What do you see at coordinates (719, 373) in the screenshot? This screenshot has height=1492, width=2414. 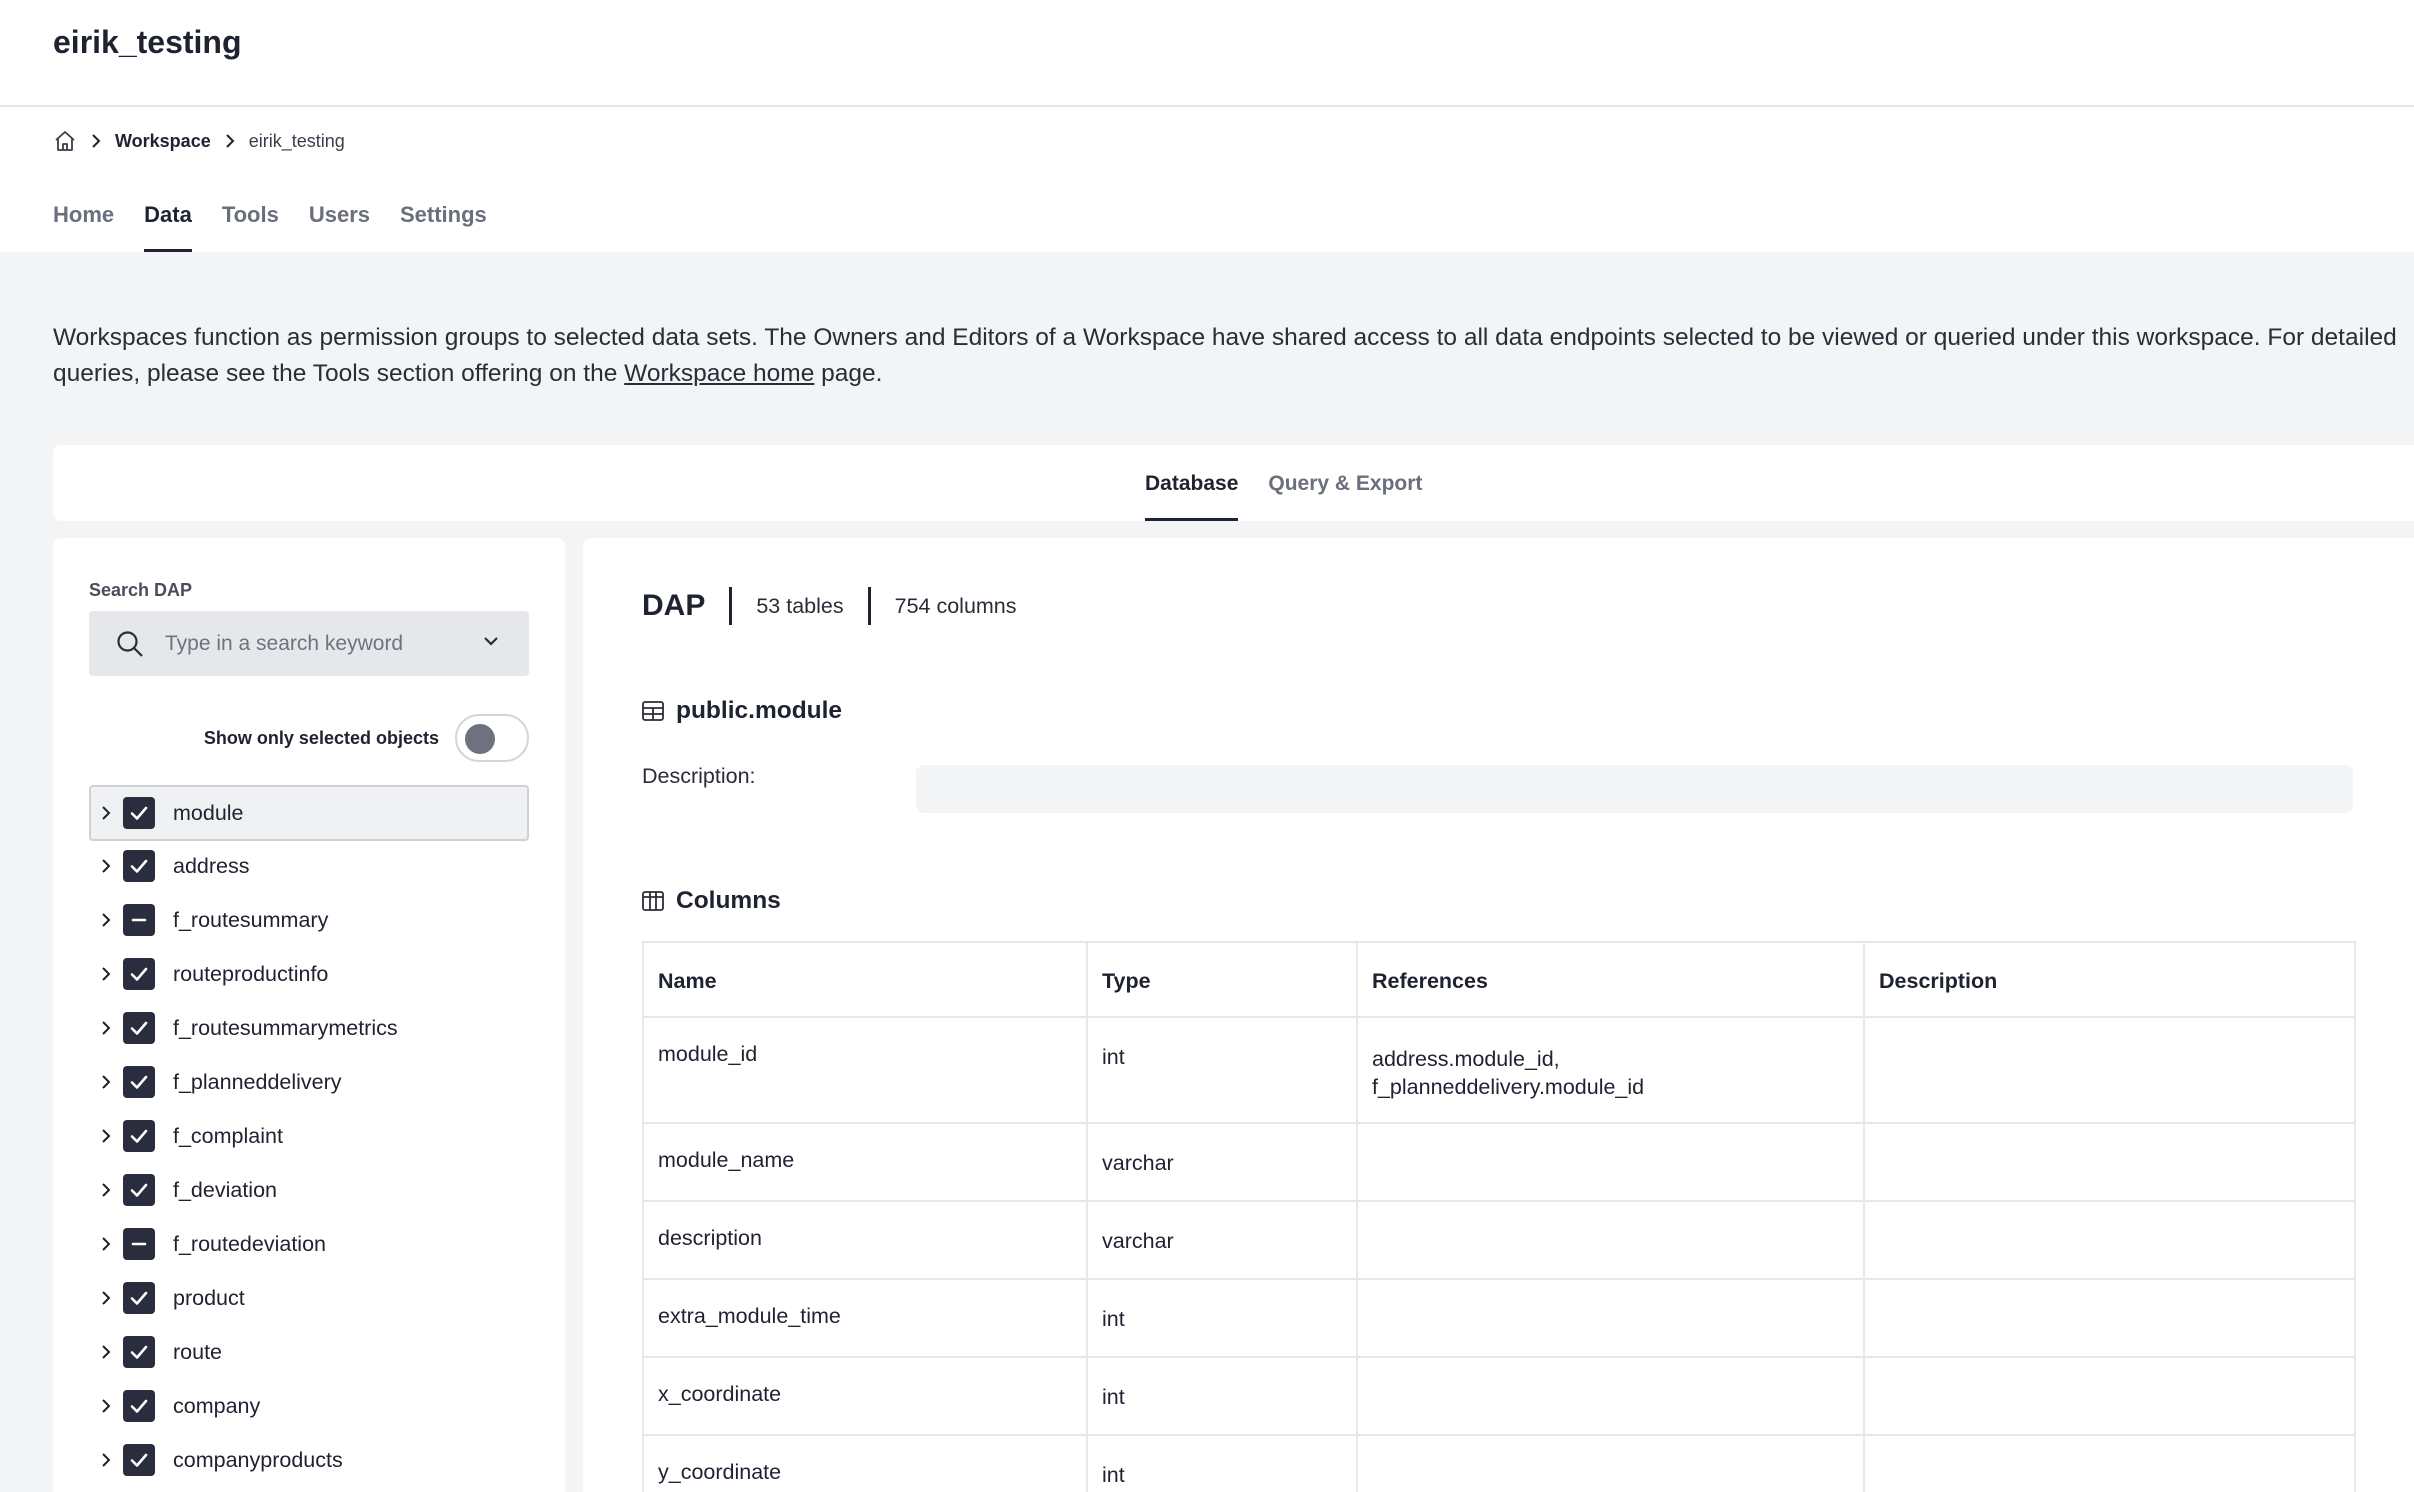 I see `workspace-home-link: Workspace home` at bounding box center [719, 373].